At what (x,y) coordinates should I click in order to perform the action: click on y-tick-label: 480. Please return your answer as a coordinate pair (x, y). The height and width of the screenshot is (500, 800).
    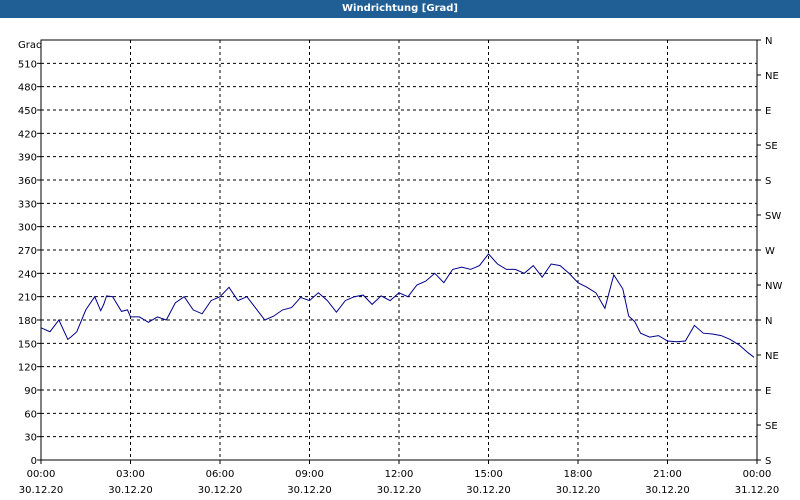
    Looking at the image, I should click on (27, 88).